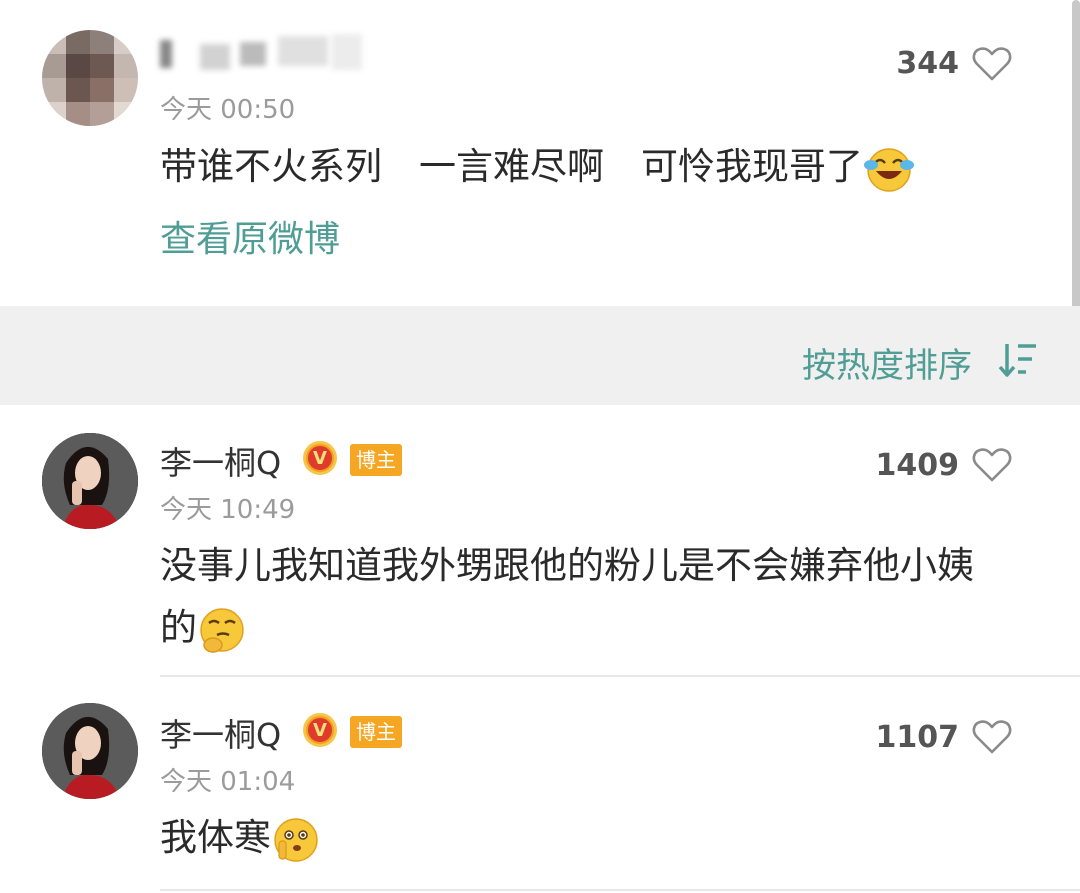  What do you see at coordinates (215, 837) in the screenshot?
I see `comment-text-content: 我体寒` at bounding box center [215, 837].